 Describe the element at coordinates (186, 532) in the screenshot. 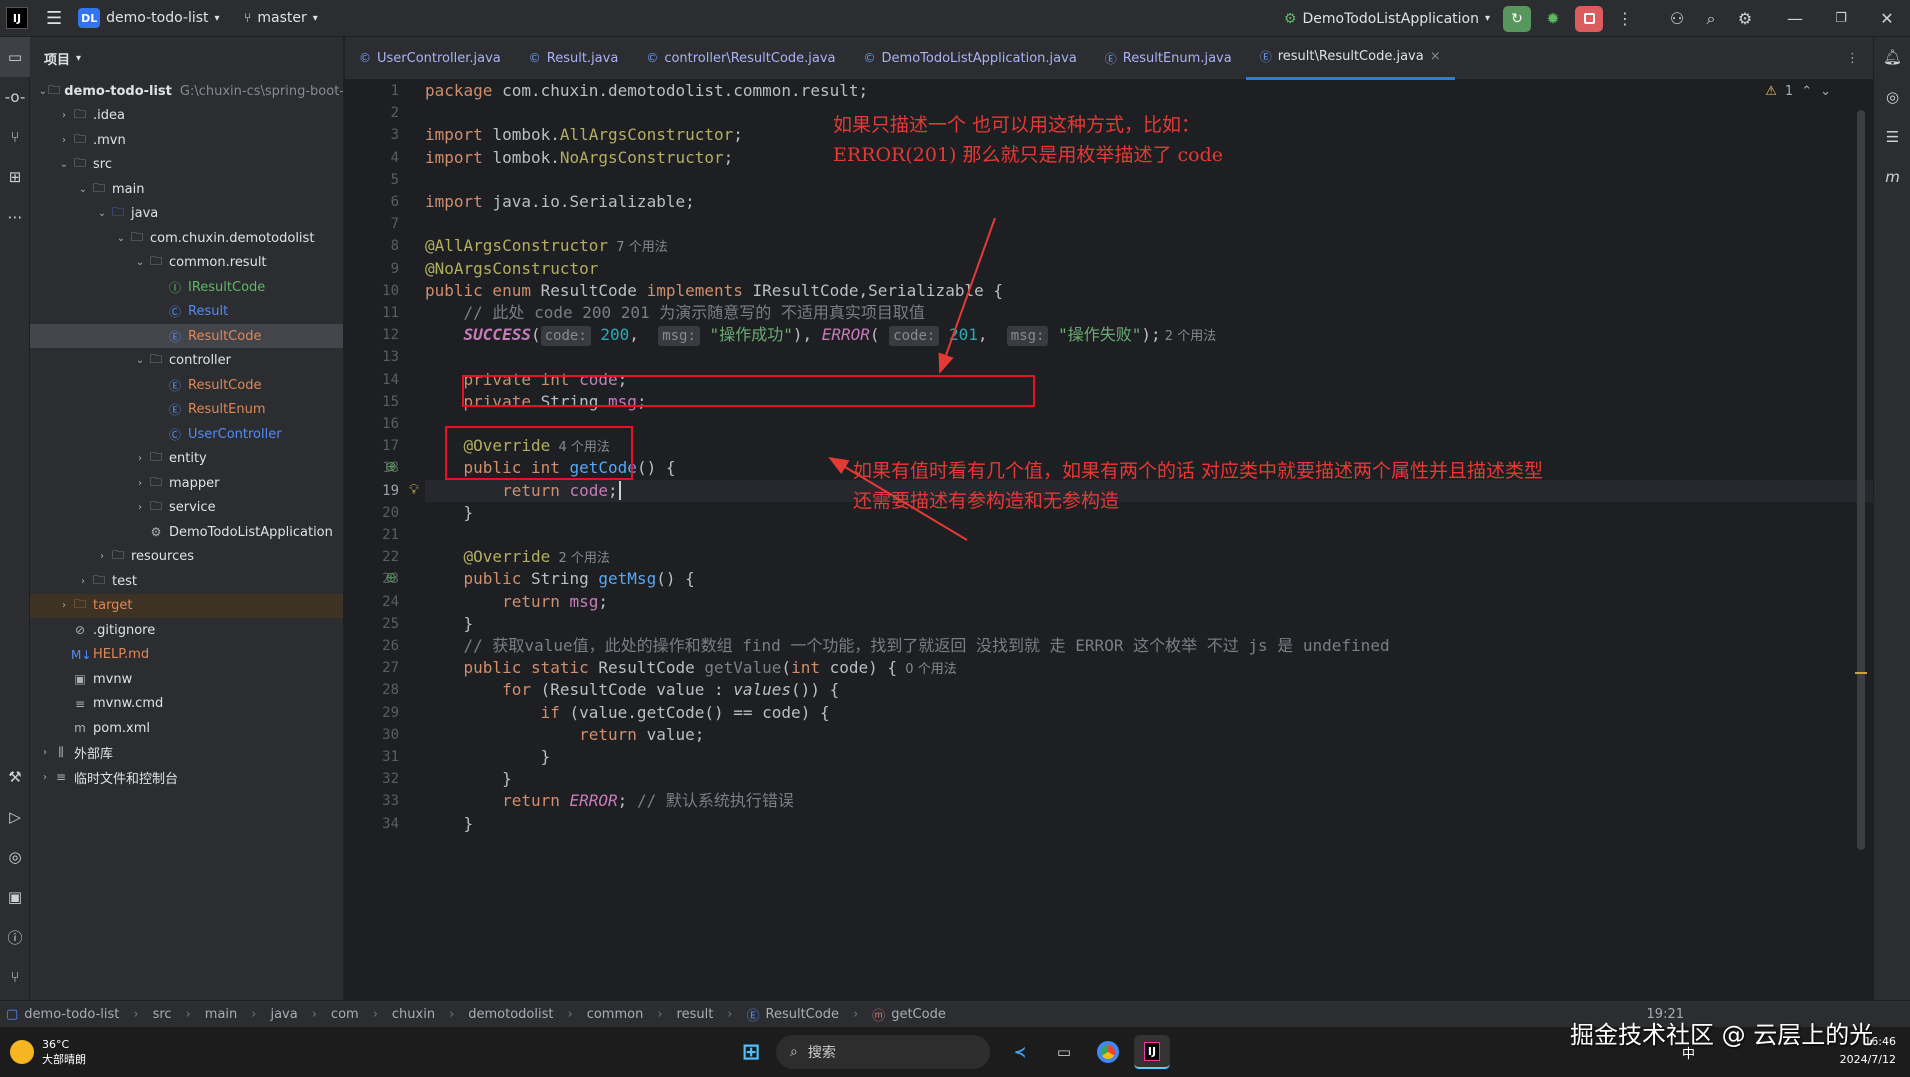

I see `tree-item-demotodolistapplication: ⚙ DemoTodoListApplication` at that location.